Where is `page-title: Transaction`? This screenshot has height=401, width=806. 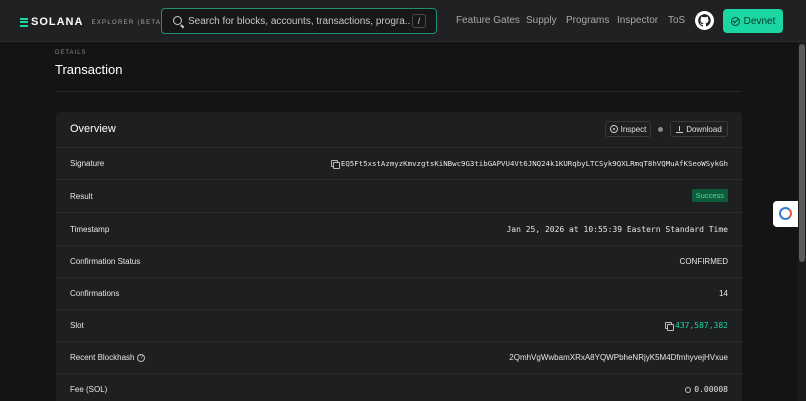
page-title: Transaction is located at coordinates (89, 69).